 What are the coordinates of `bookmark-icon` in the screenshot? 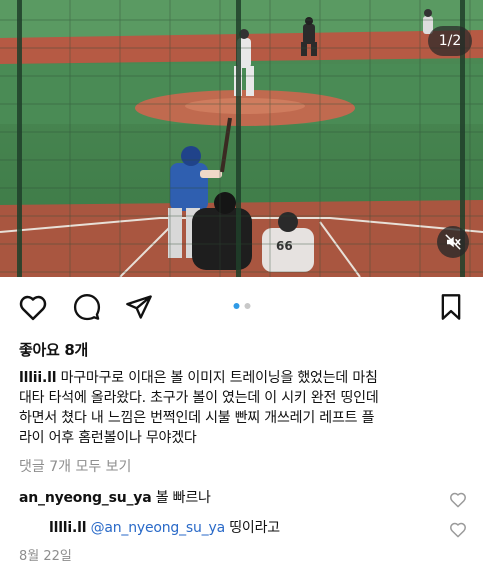 It's located at (451, 307).